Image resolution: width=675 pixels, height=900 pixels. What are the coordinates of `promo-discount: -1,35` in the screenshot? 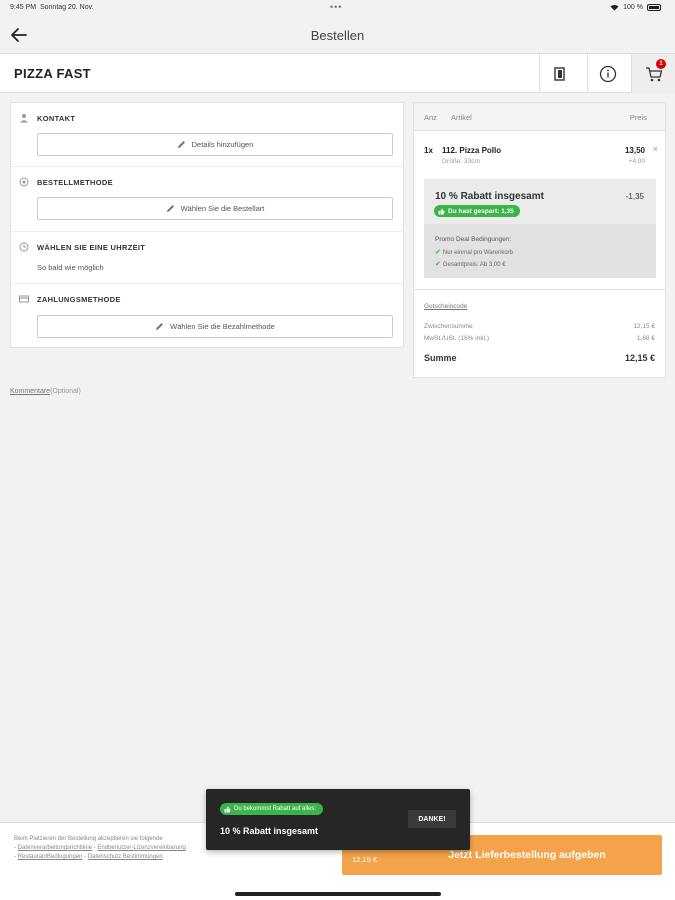 It's located at (634, 196).